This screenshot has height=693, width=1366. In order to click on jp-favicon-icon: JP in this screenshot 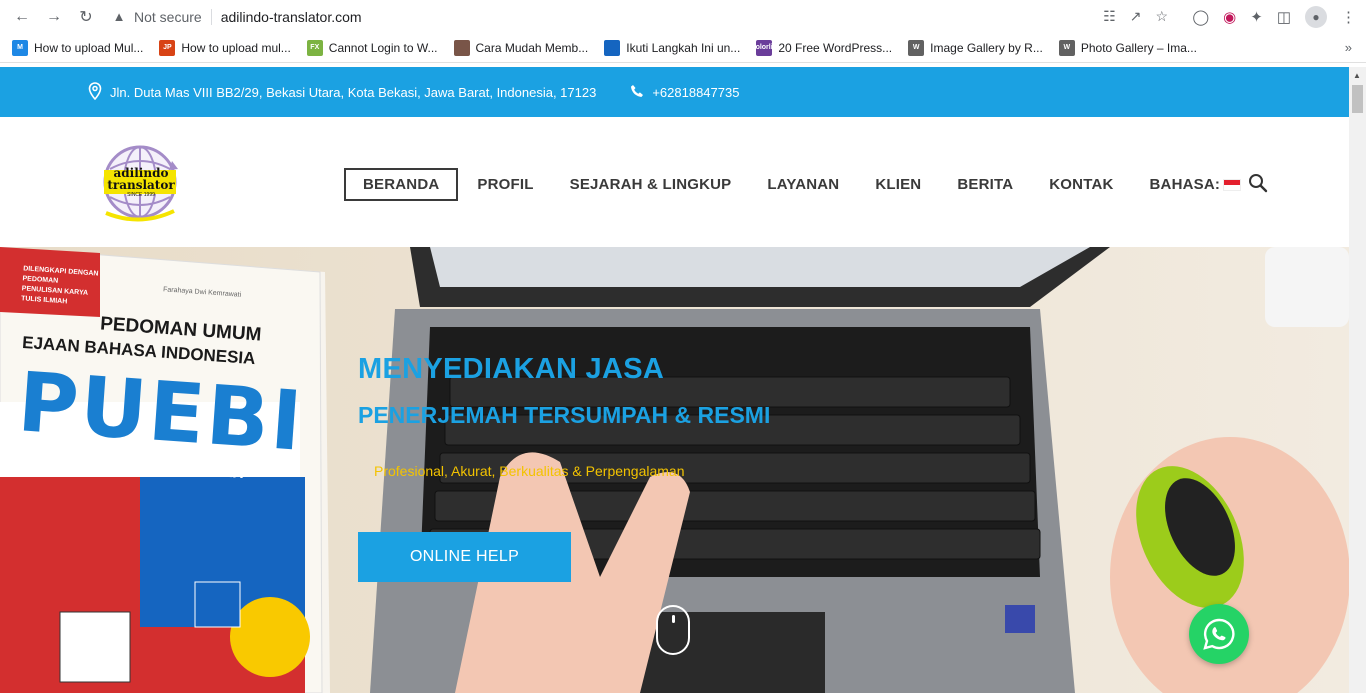, I will do `click(167, 47)`.